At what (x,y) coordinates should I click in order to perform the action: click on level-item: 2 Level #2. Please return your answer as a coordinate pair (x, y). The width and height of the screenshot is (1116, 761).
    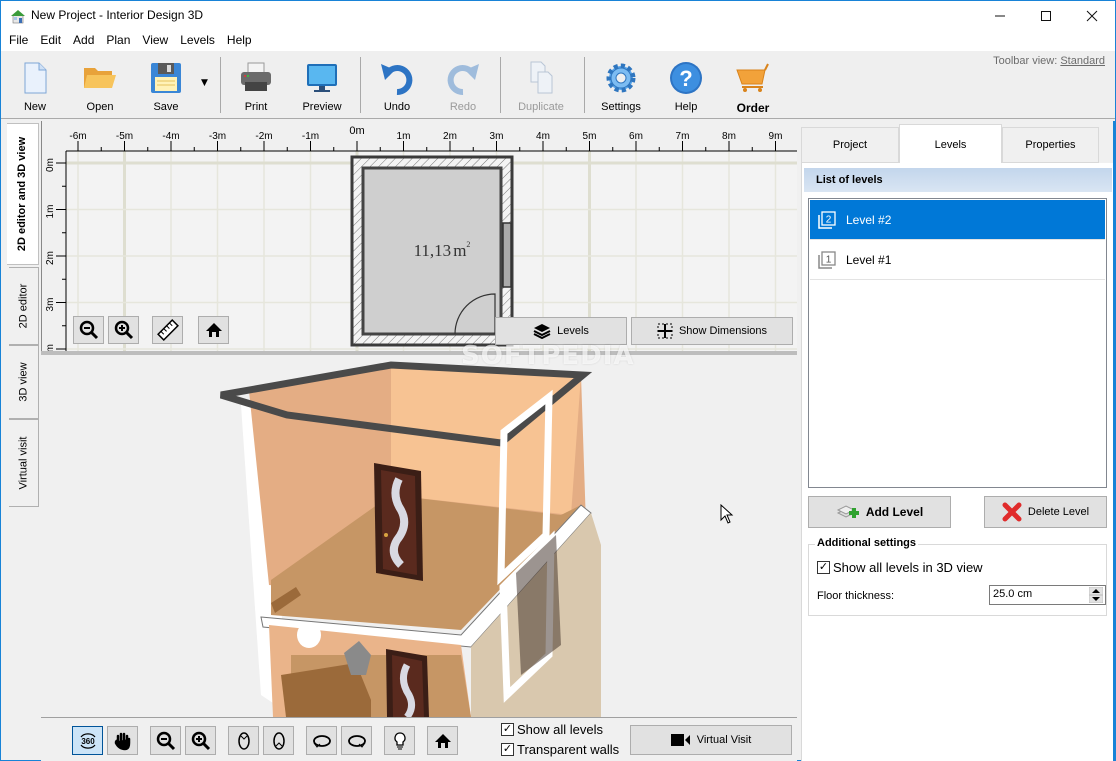
    Looking at the image, I should click on (957, 220).